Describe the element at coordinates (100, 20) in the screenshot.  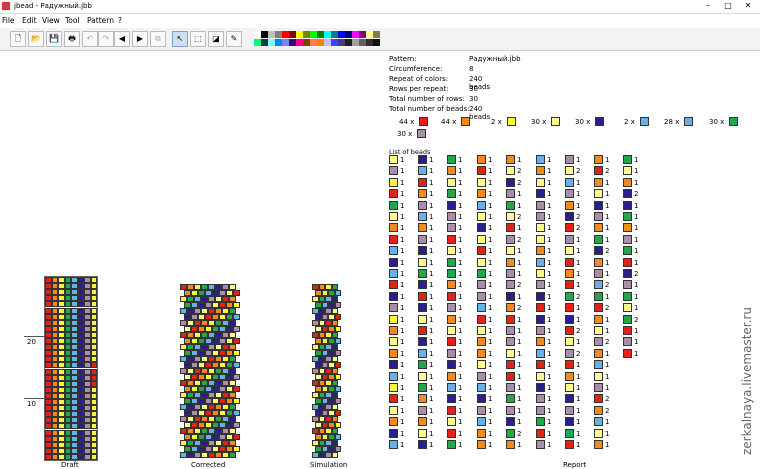
I see `menu-pattern: Pattern` at that location.